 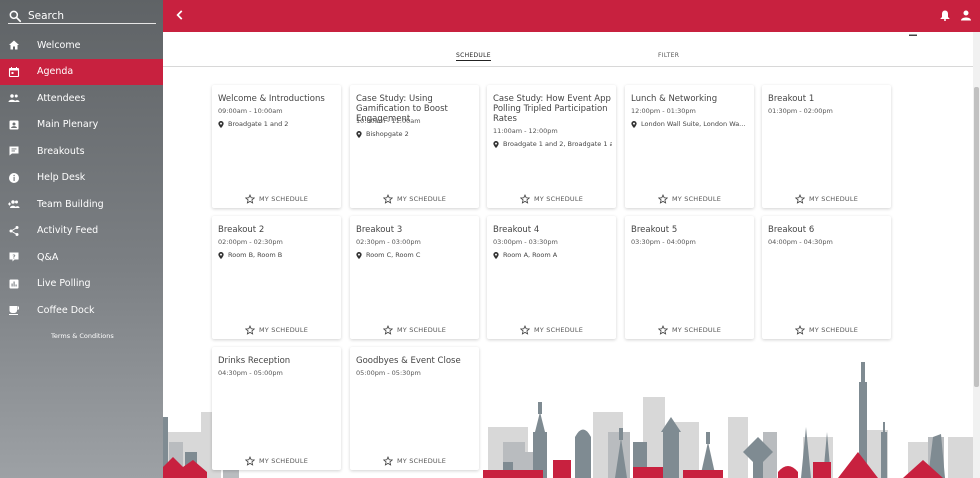 I want to click on session-time: 10:00am - 11:00am, so click(x=388, y=121).